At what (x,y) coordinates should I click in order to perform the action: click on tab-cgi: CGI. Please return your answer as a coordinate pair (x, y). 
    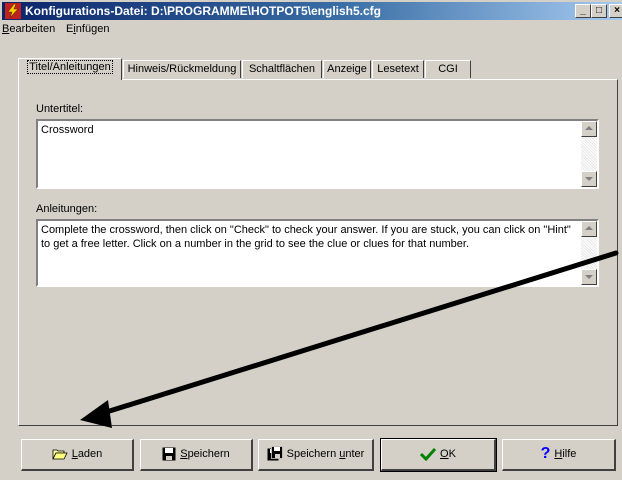
    Looking at the image, I should click on (448, 69).